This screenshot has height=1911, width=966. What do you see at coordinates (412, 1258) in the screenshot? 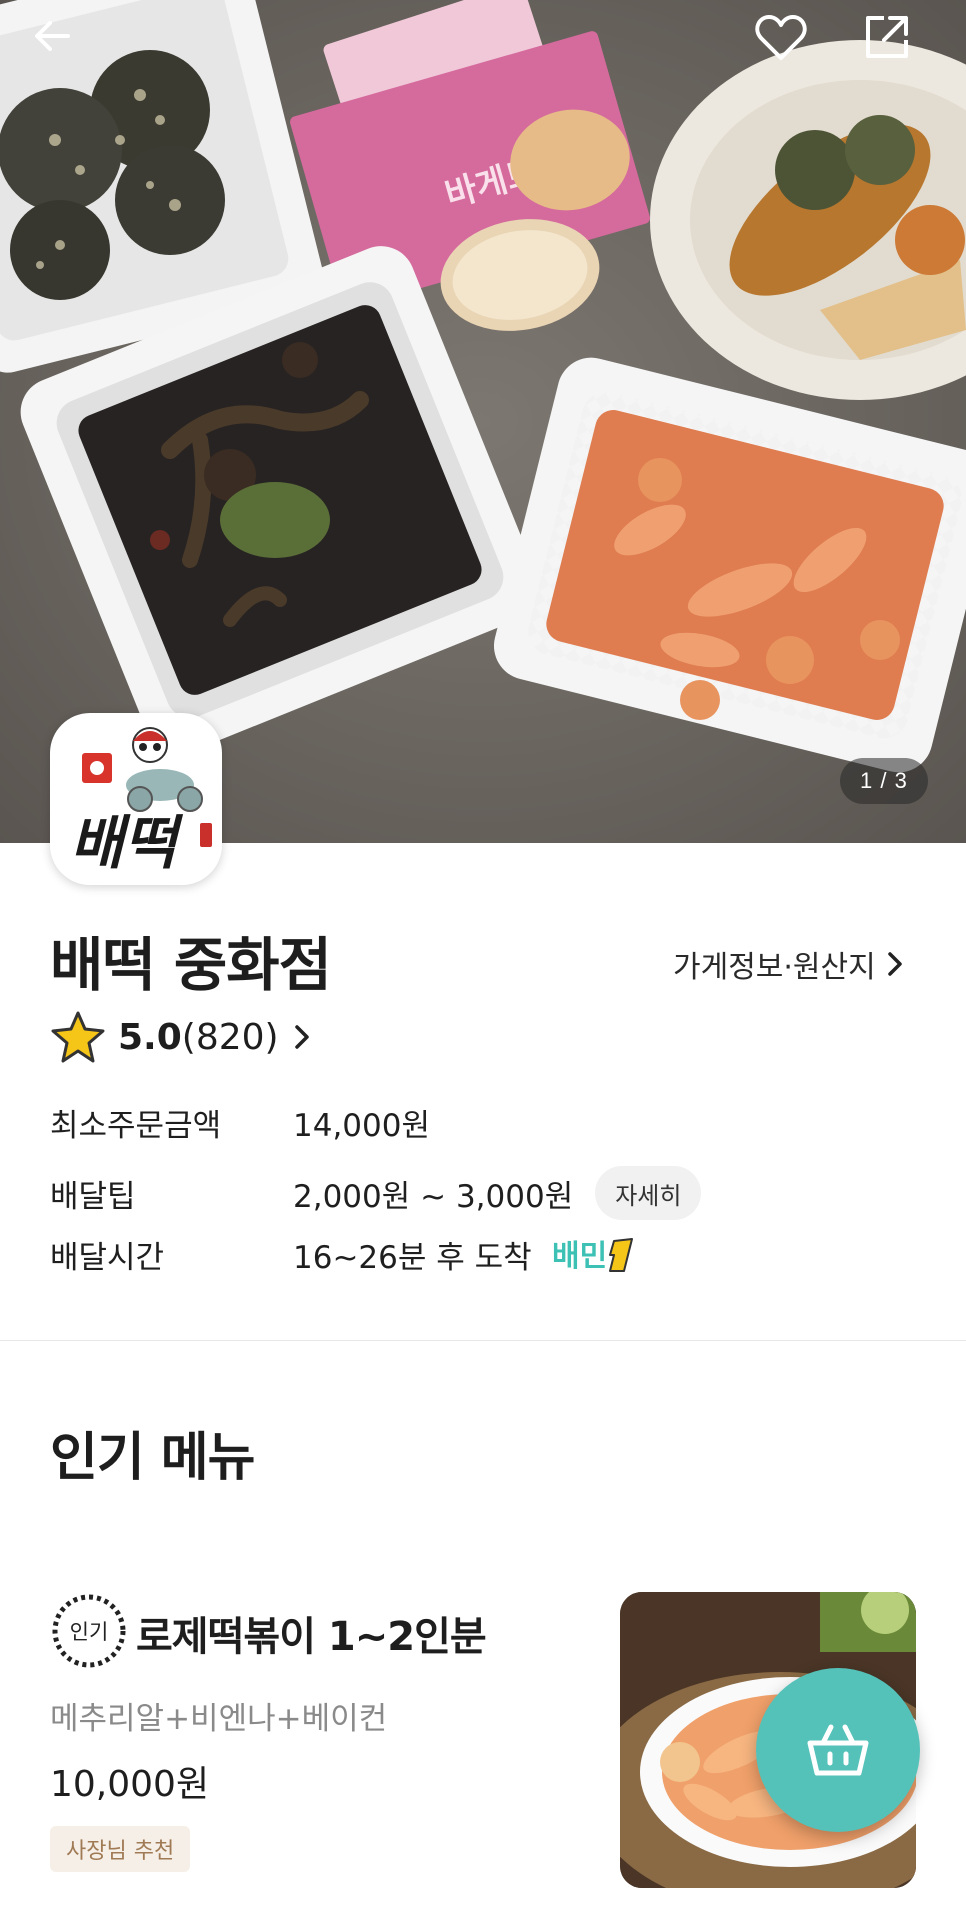
I see `delivery-time-value: 16~26분 후 도착` at bounding box center [412, 1258].